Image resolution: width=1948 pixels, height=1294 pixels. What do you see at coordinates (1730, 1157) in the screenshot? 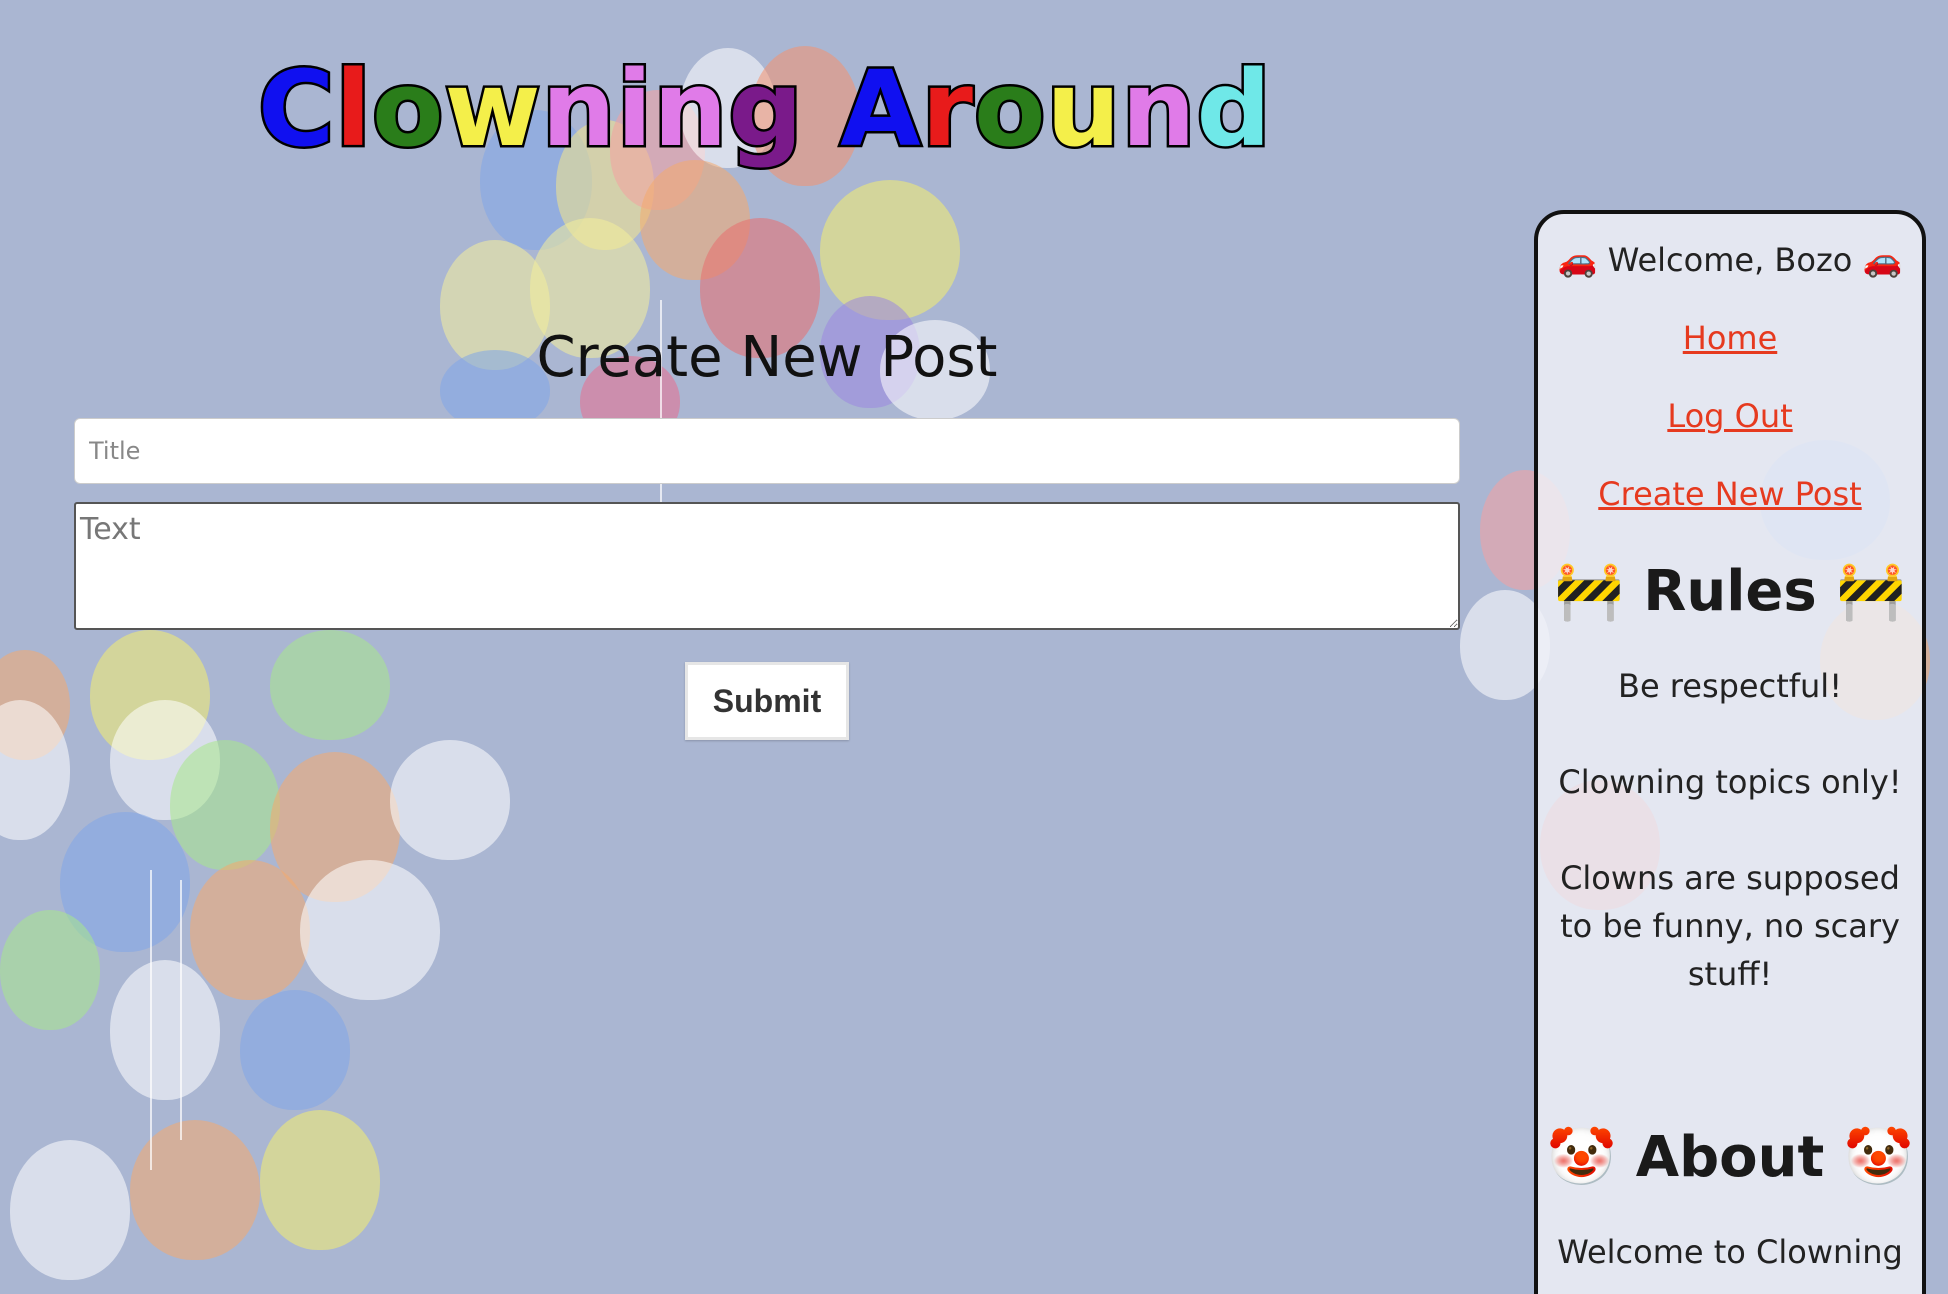
I see `about-heading: 🤡 About 🤡` at bounding box center [1730, 1157].